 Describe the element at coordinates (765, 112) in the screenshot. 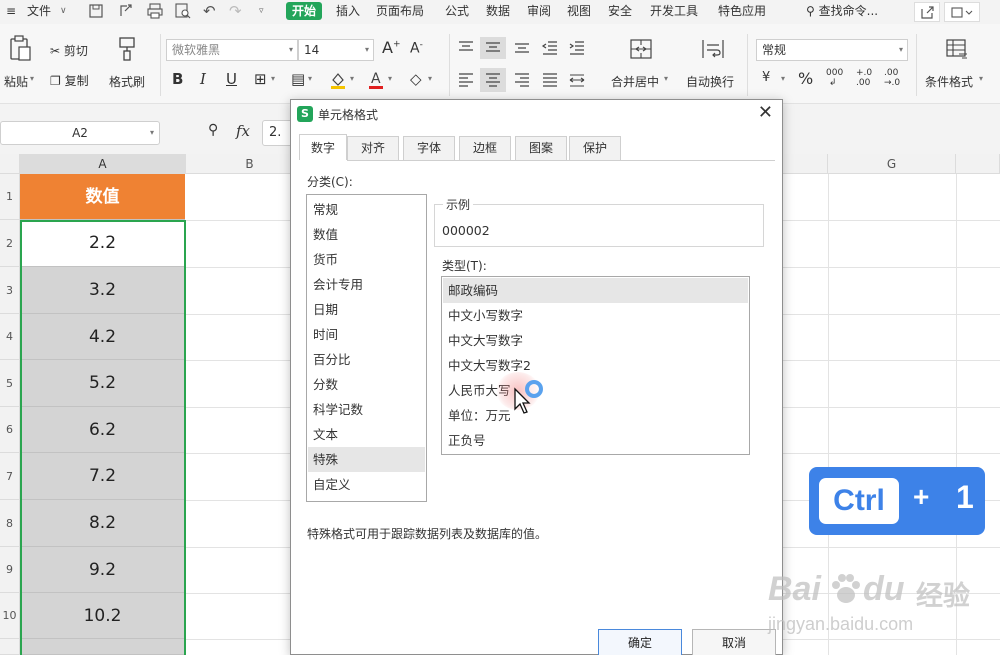

I see `close-icon: ✕` at that location.